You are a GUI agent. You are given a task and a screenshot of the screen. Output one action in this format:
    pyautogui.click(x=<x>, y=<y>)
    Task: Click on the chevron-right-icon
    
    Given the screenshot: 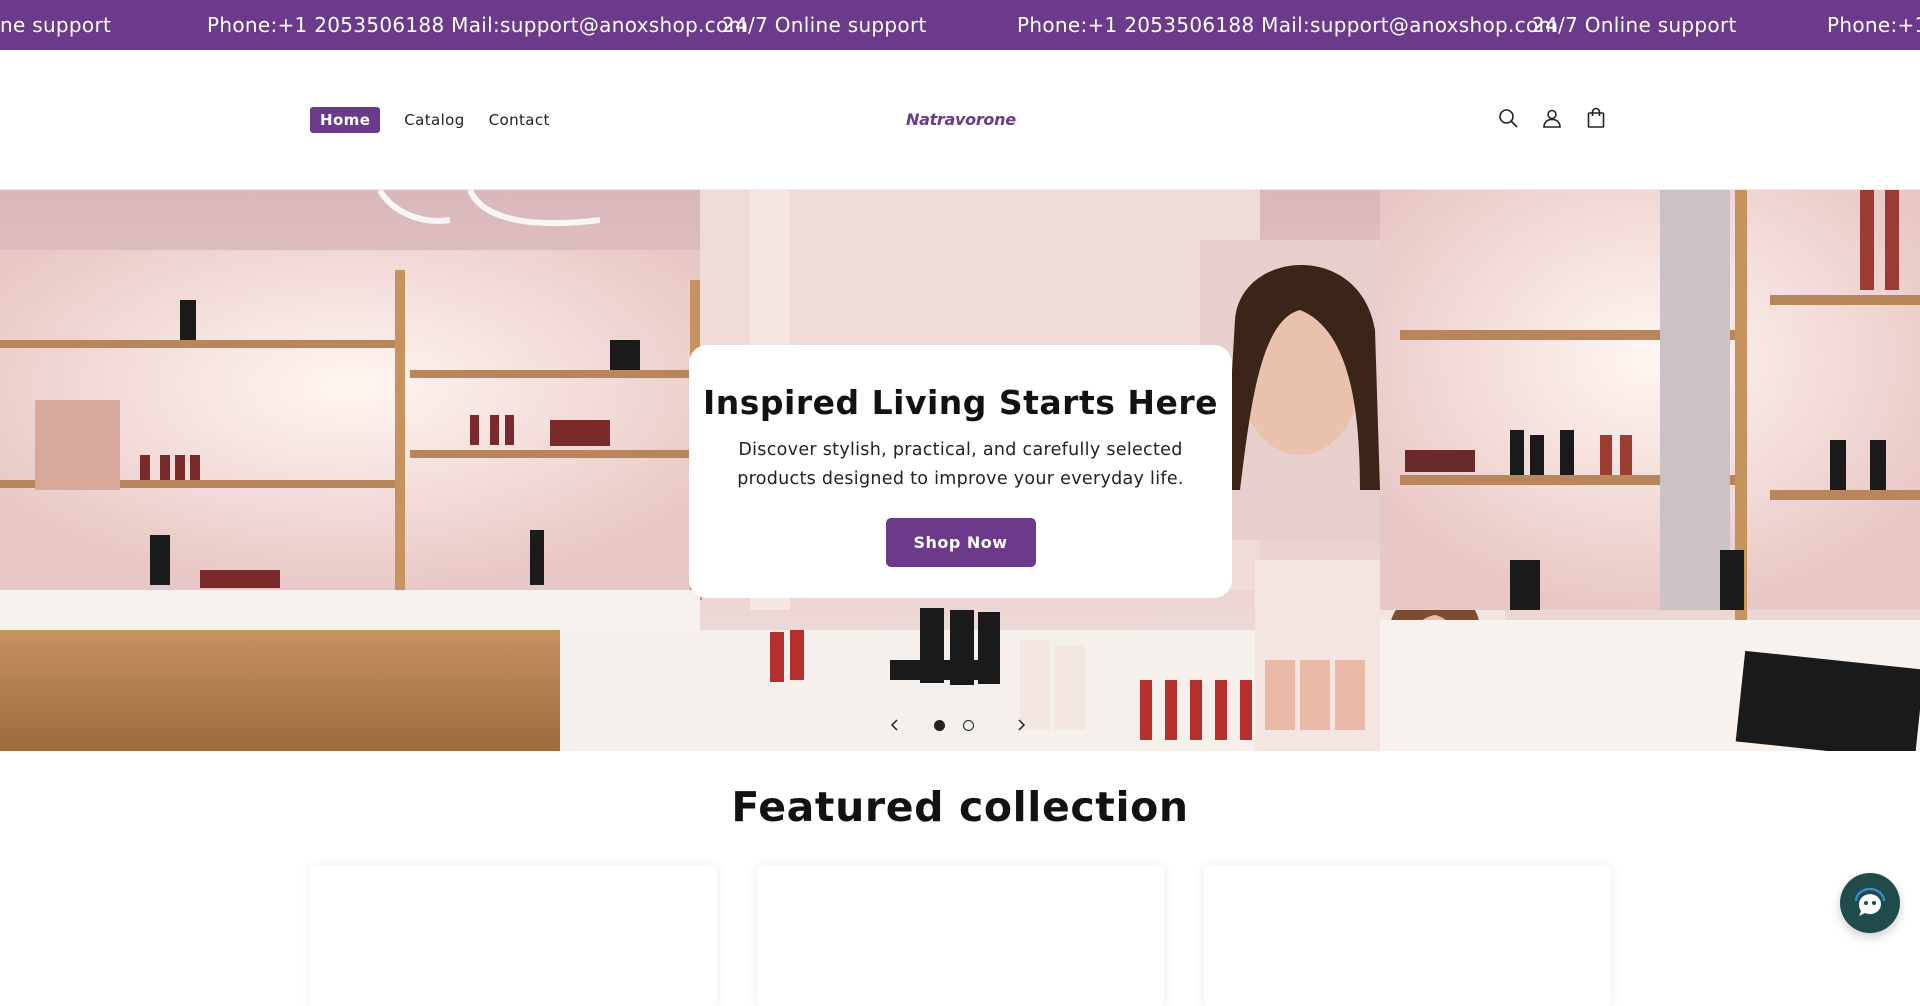 What is the action you would take?
    pyautogui.click(x=1021, y=725)
    